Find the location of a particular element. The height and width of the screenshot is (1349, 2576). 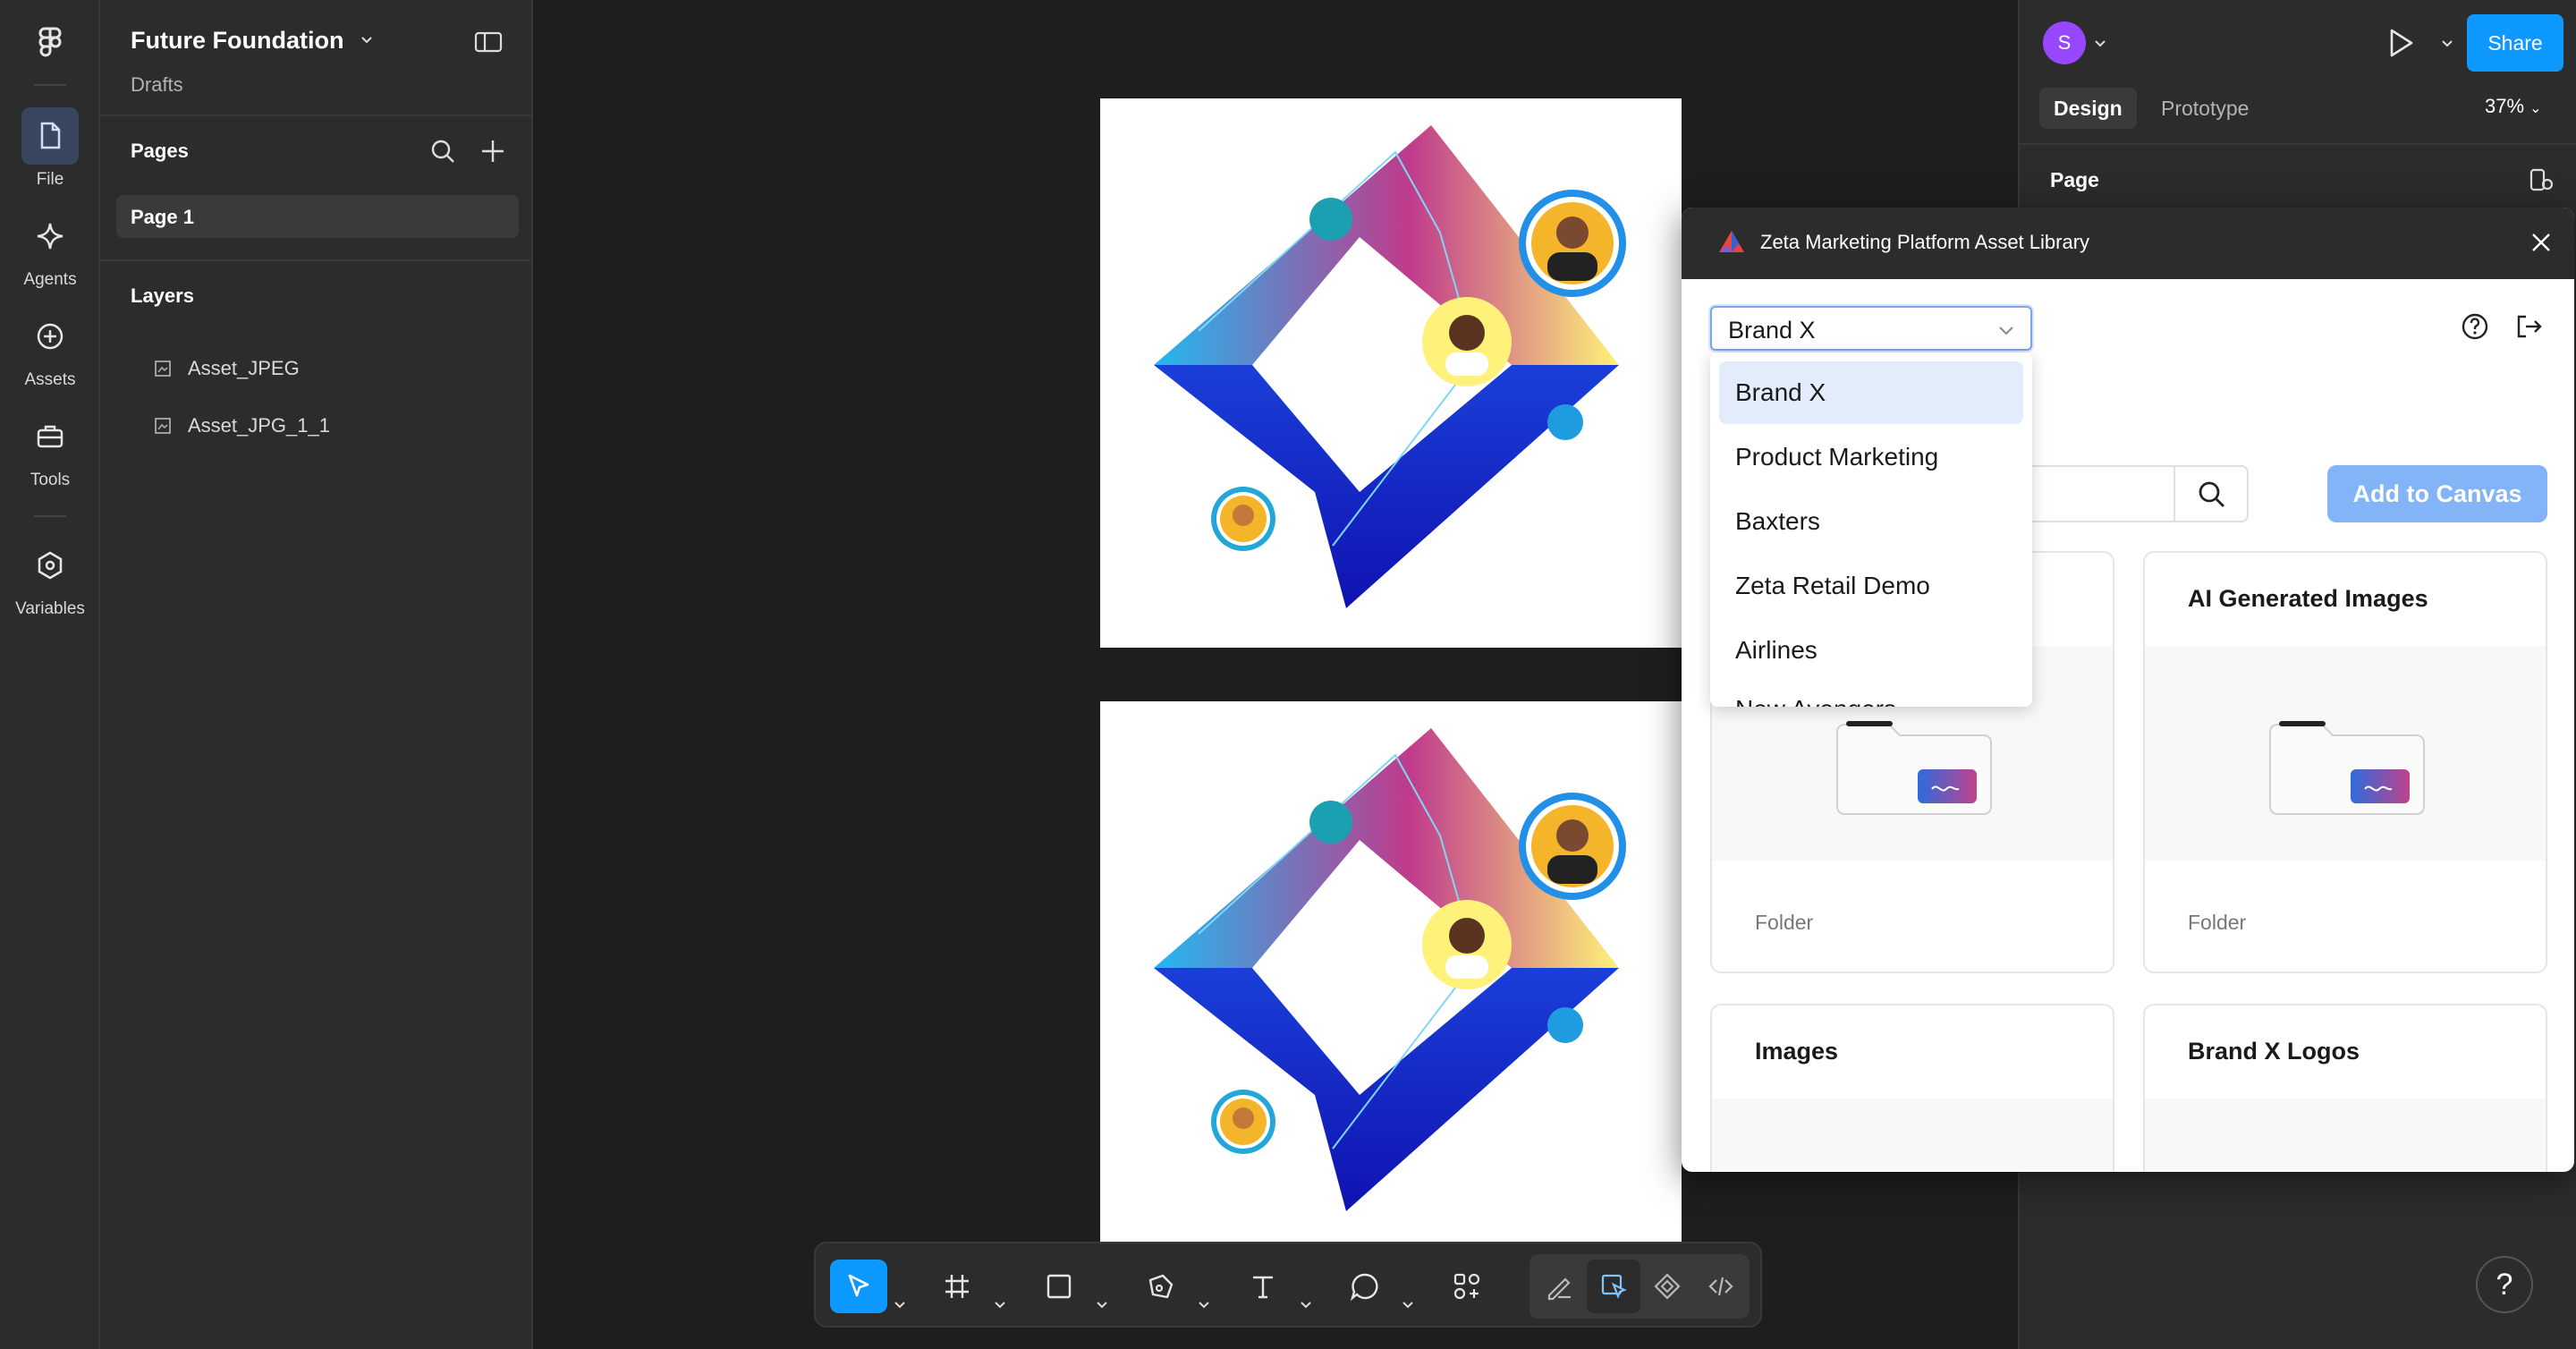

folder-icon is located at coordinates (1914, 768).